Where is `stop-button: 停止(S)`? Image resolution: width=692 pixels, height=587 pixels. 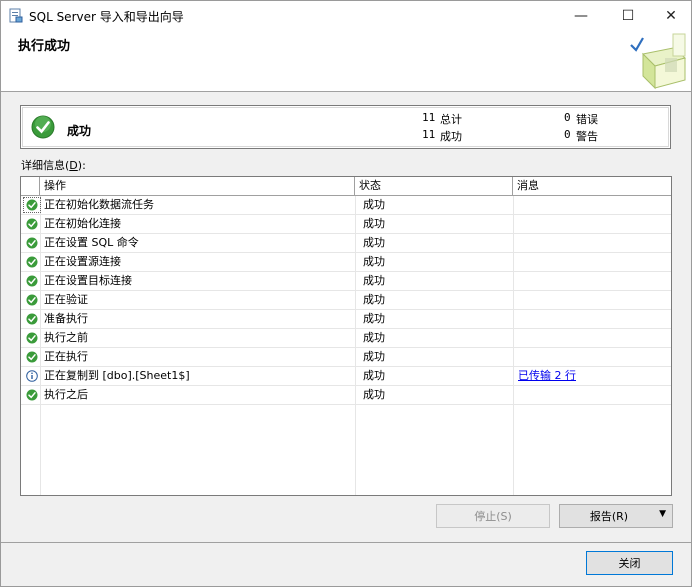 stop-button: 停止(S) is located at coordinates (493, 516).